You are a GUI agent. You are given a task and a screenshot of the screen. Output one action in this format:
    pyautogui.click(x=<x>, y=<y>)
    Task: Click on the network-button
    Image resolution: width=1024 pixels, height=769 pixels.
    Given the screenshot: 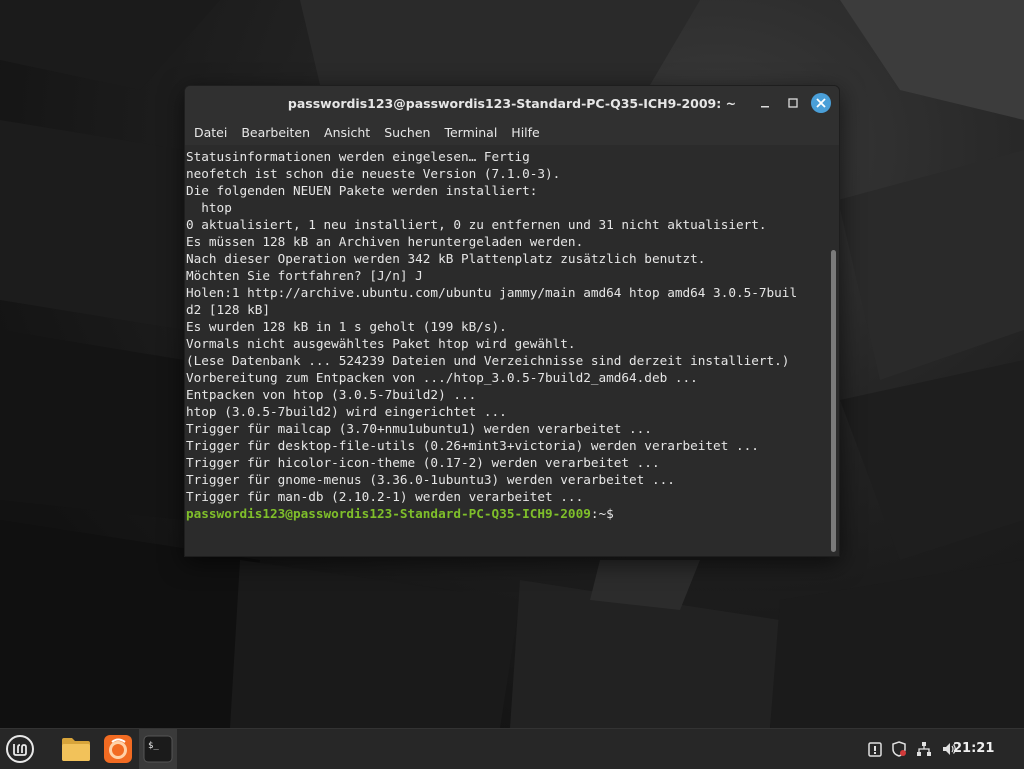 What is the action you would take?
    pyautogui.click(x=924, y=749)
    